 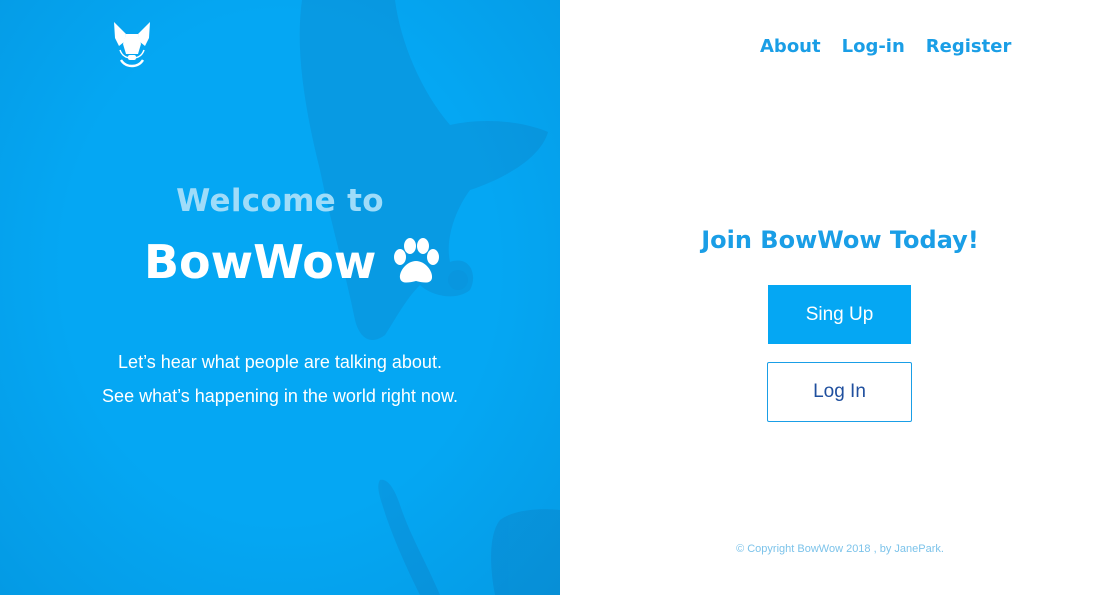 I want to click on top-navigation: About Log-in Register, so click(x=896, y=46).